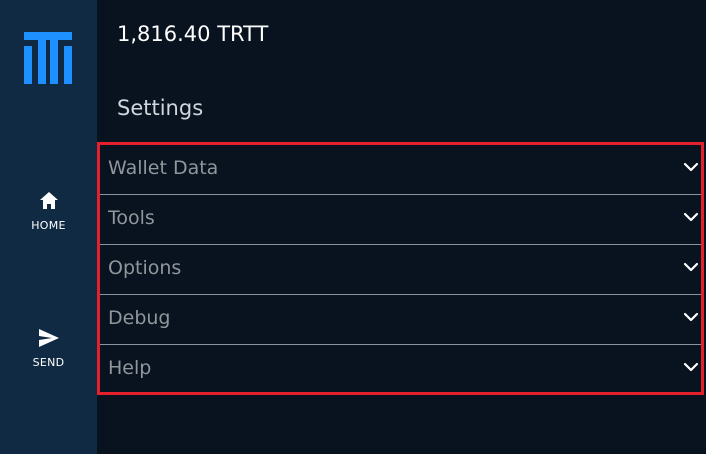  I want to click on app-logo, so click(48, 58).